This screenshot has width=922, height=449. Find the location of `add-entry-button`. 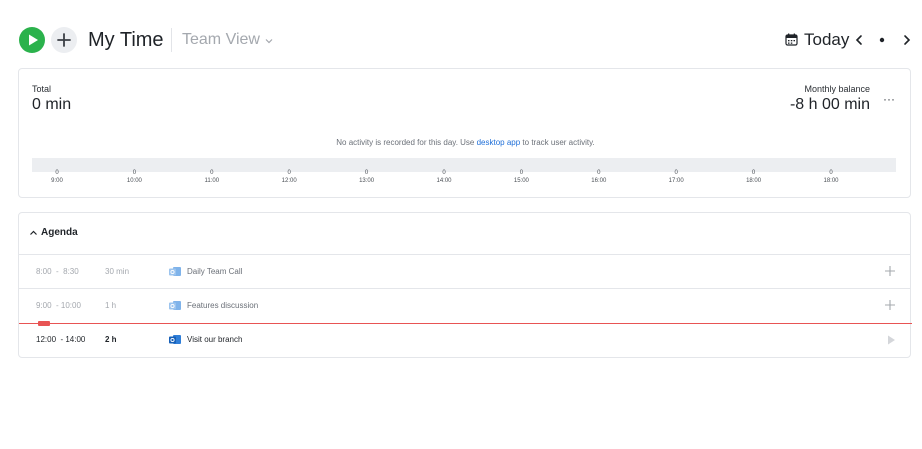

add-entry-button is located at coordinates (64, 40).